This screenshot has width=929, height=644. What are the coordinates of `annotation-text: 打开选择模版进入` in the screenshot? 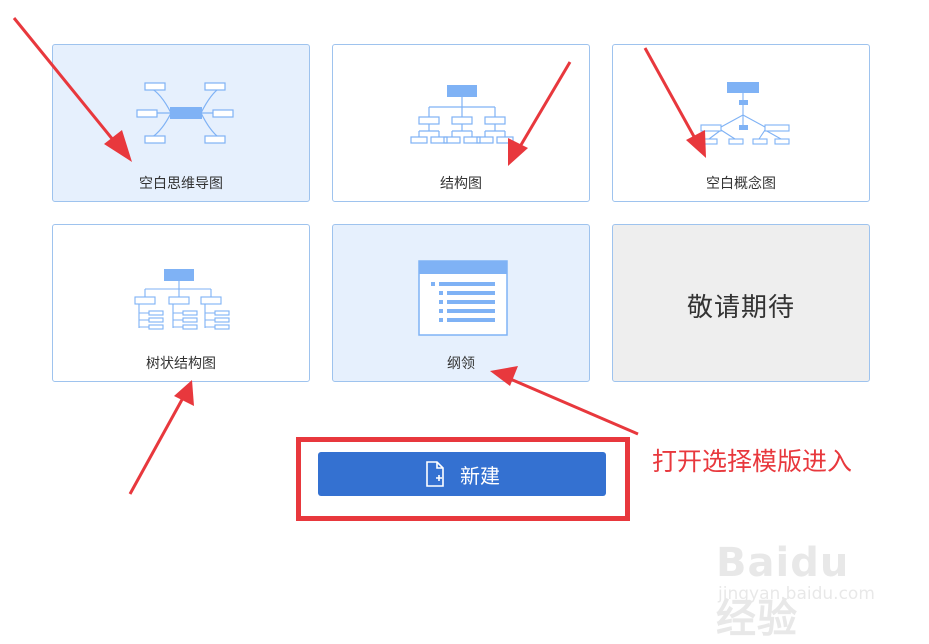 It's located at (752, 461).